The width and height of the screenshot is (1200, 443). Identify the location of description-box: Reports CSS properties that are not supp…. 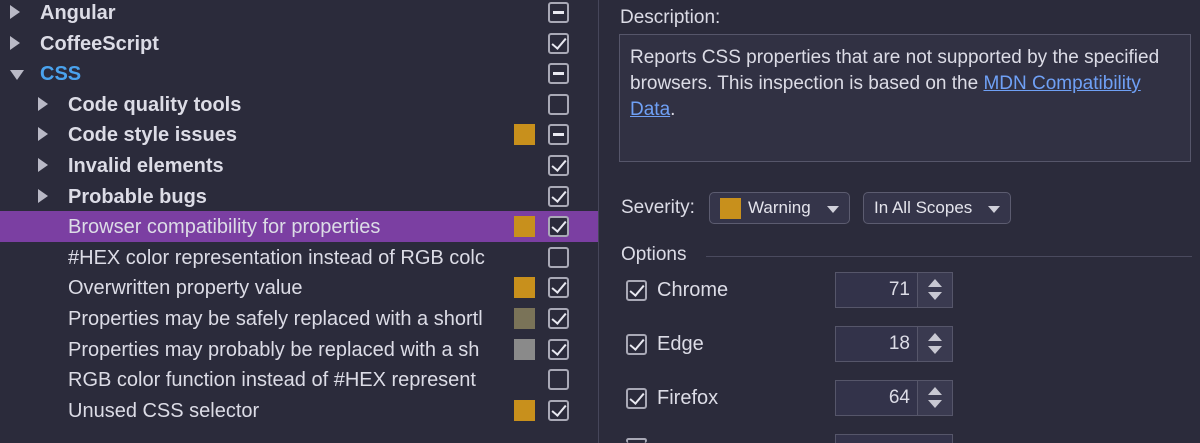
(905, 98).